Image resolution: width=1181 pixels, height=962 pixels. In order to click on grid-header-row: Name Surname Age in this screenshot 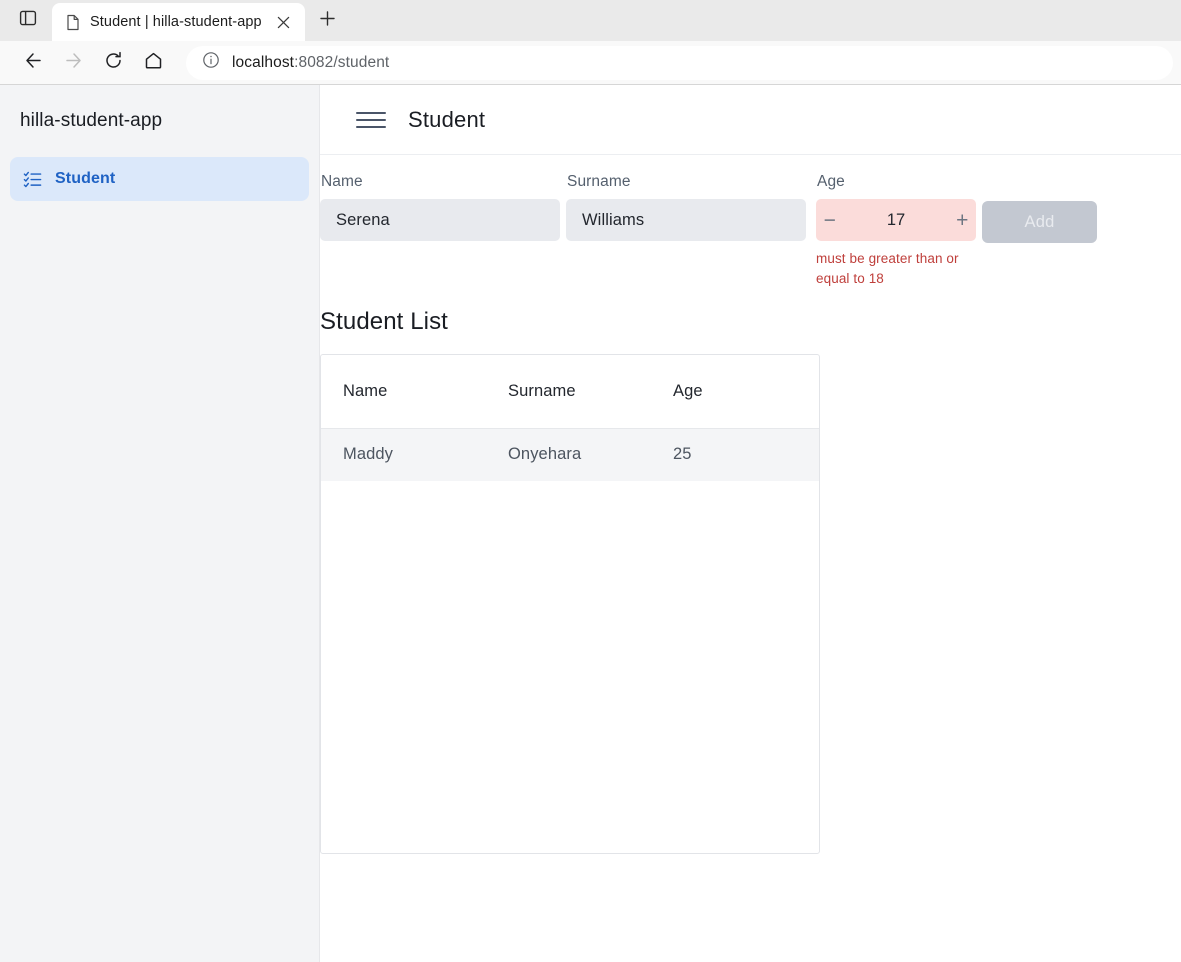, I will do `click(570, 392)`.